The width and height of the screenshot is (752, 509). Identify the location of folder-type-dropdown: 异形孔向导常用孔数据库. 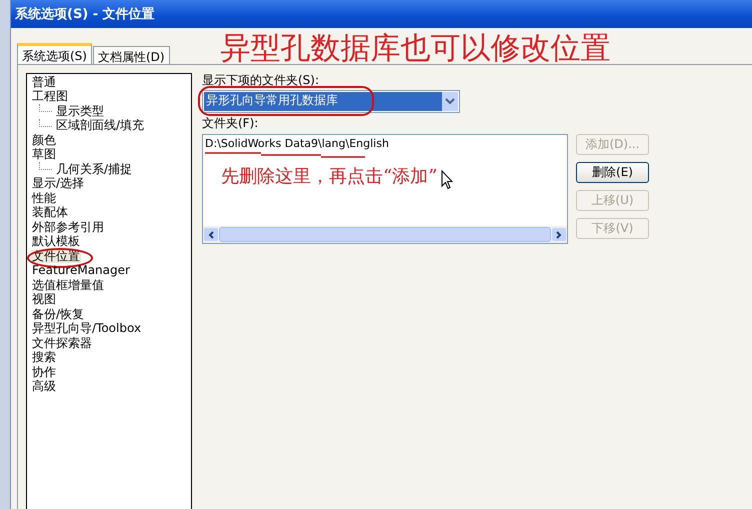
(331, 101).